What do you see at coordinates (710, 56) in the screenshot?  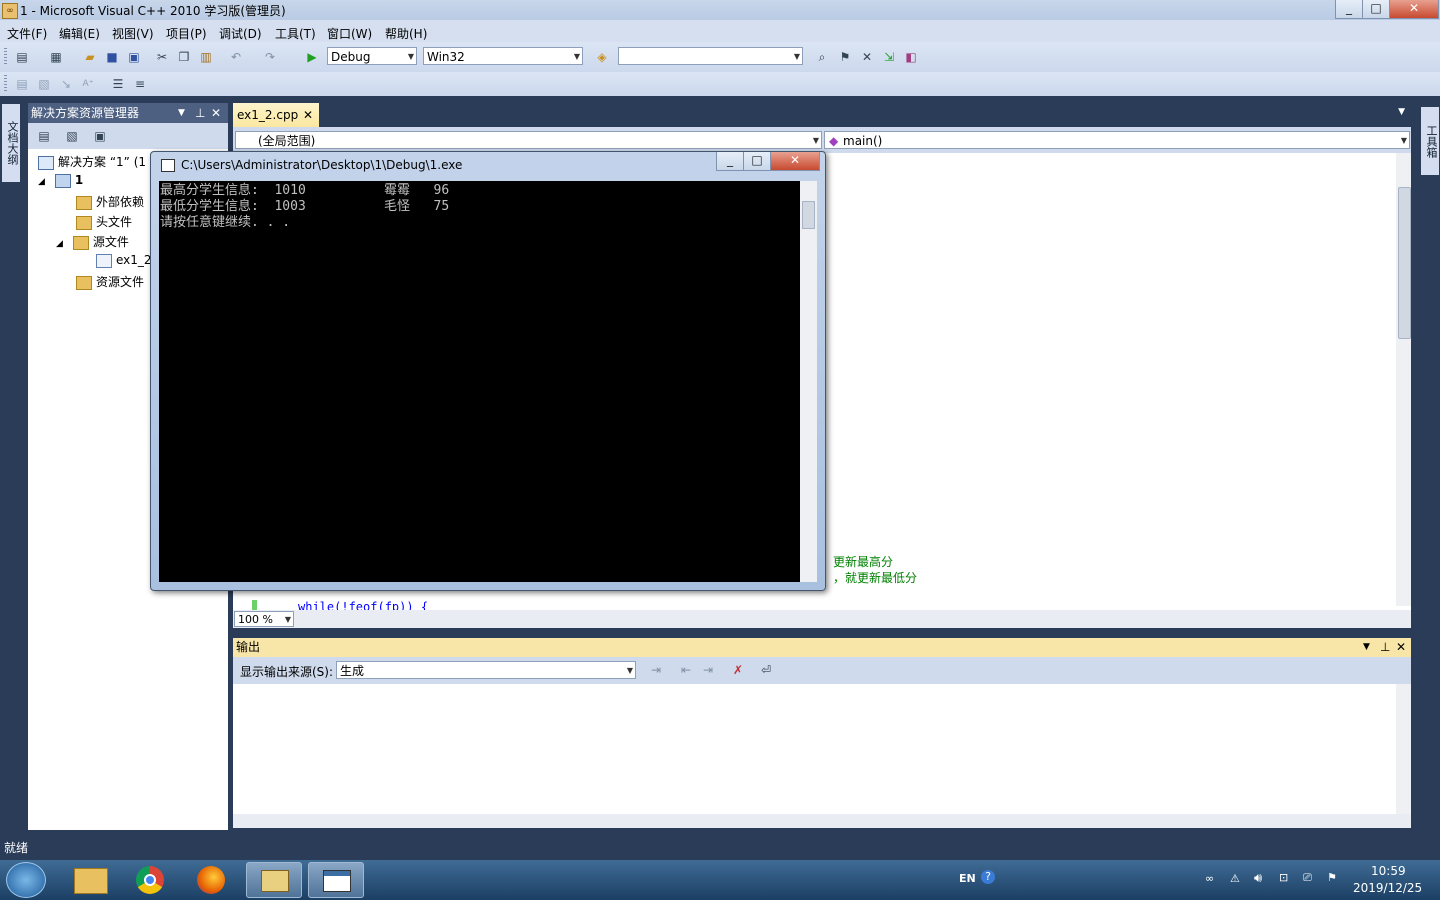 I see `find-combo: ▼` at bounding box center [710, 56].